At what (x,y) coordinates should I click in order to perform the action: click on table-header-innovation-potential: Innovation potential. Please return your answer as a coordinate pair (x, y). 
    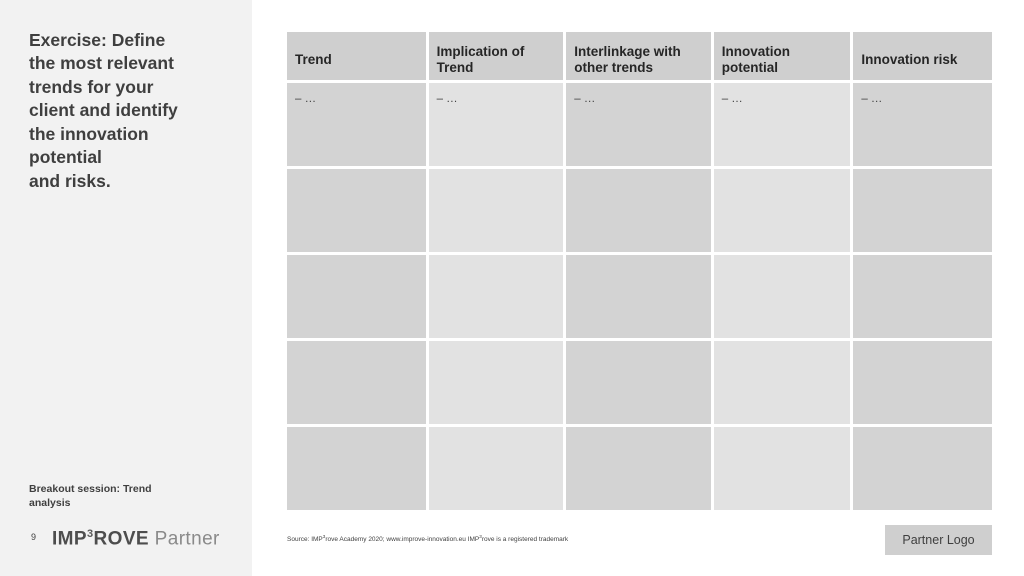
    Looking at the image, I should click on (782, 56).